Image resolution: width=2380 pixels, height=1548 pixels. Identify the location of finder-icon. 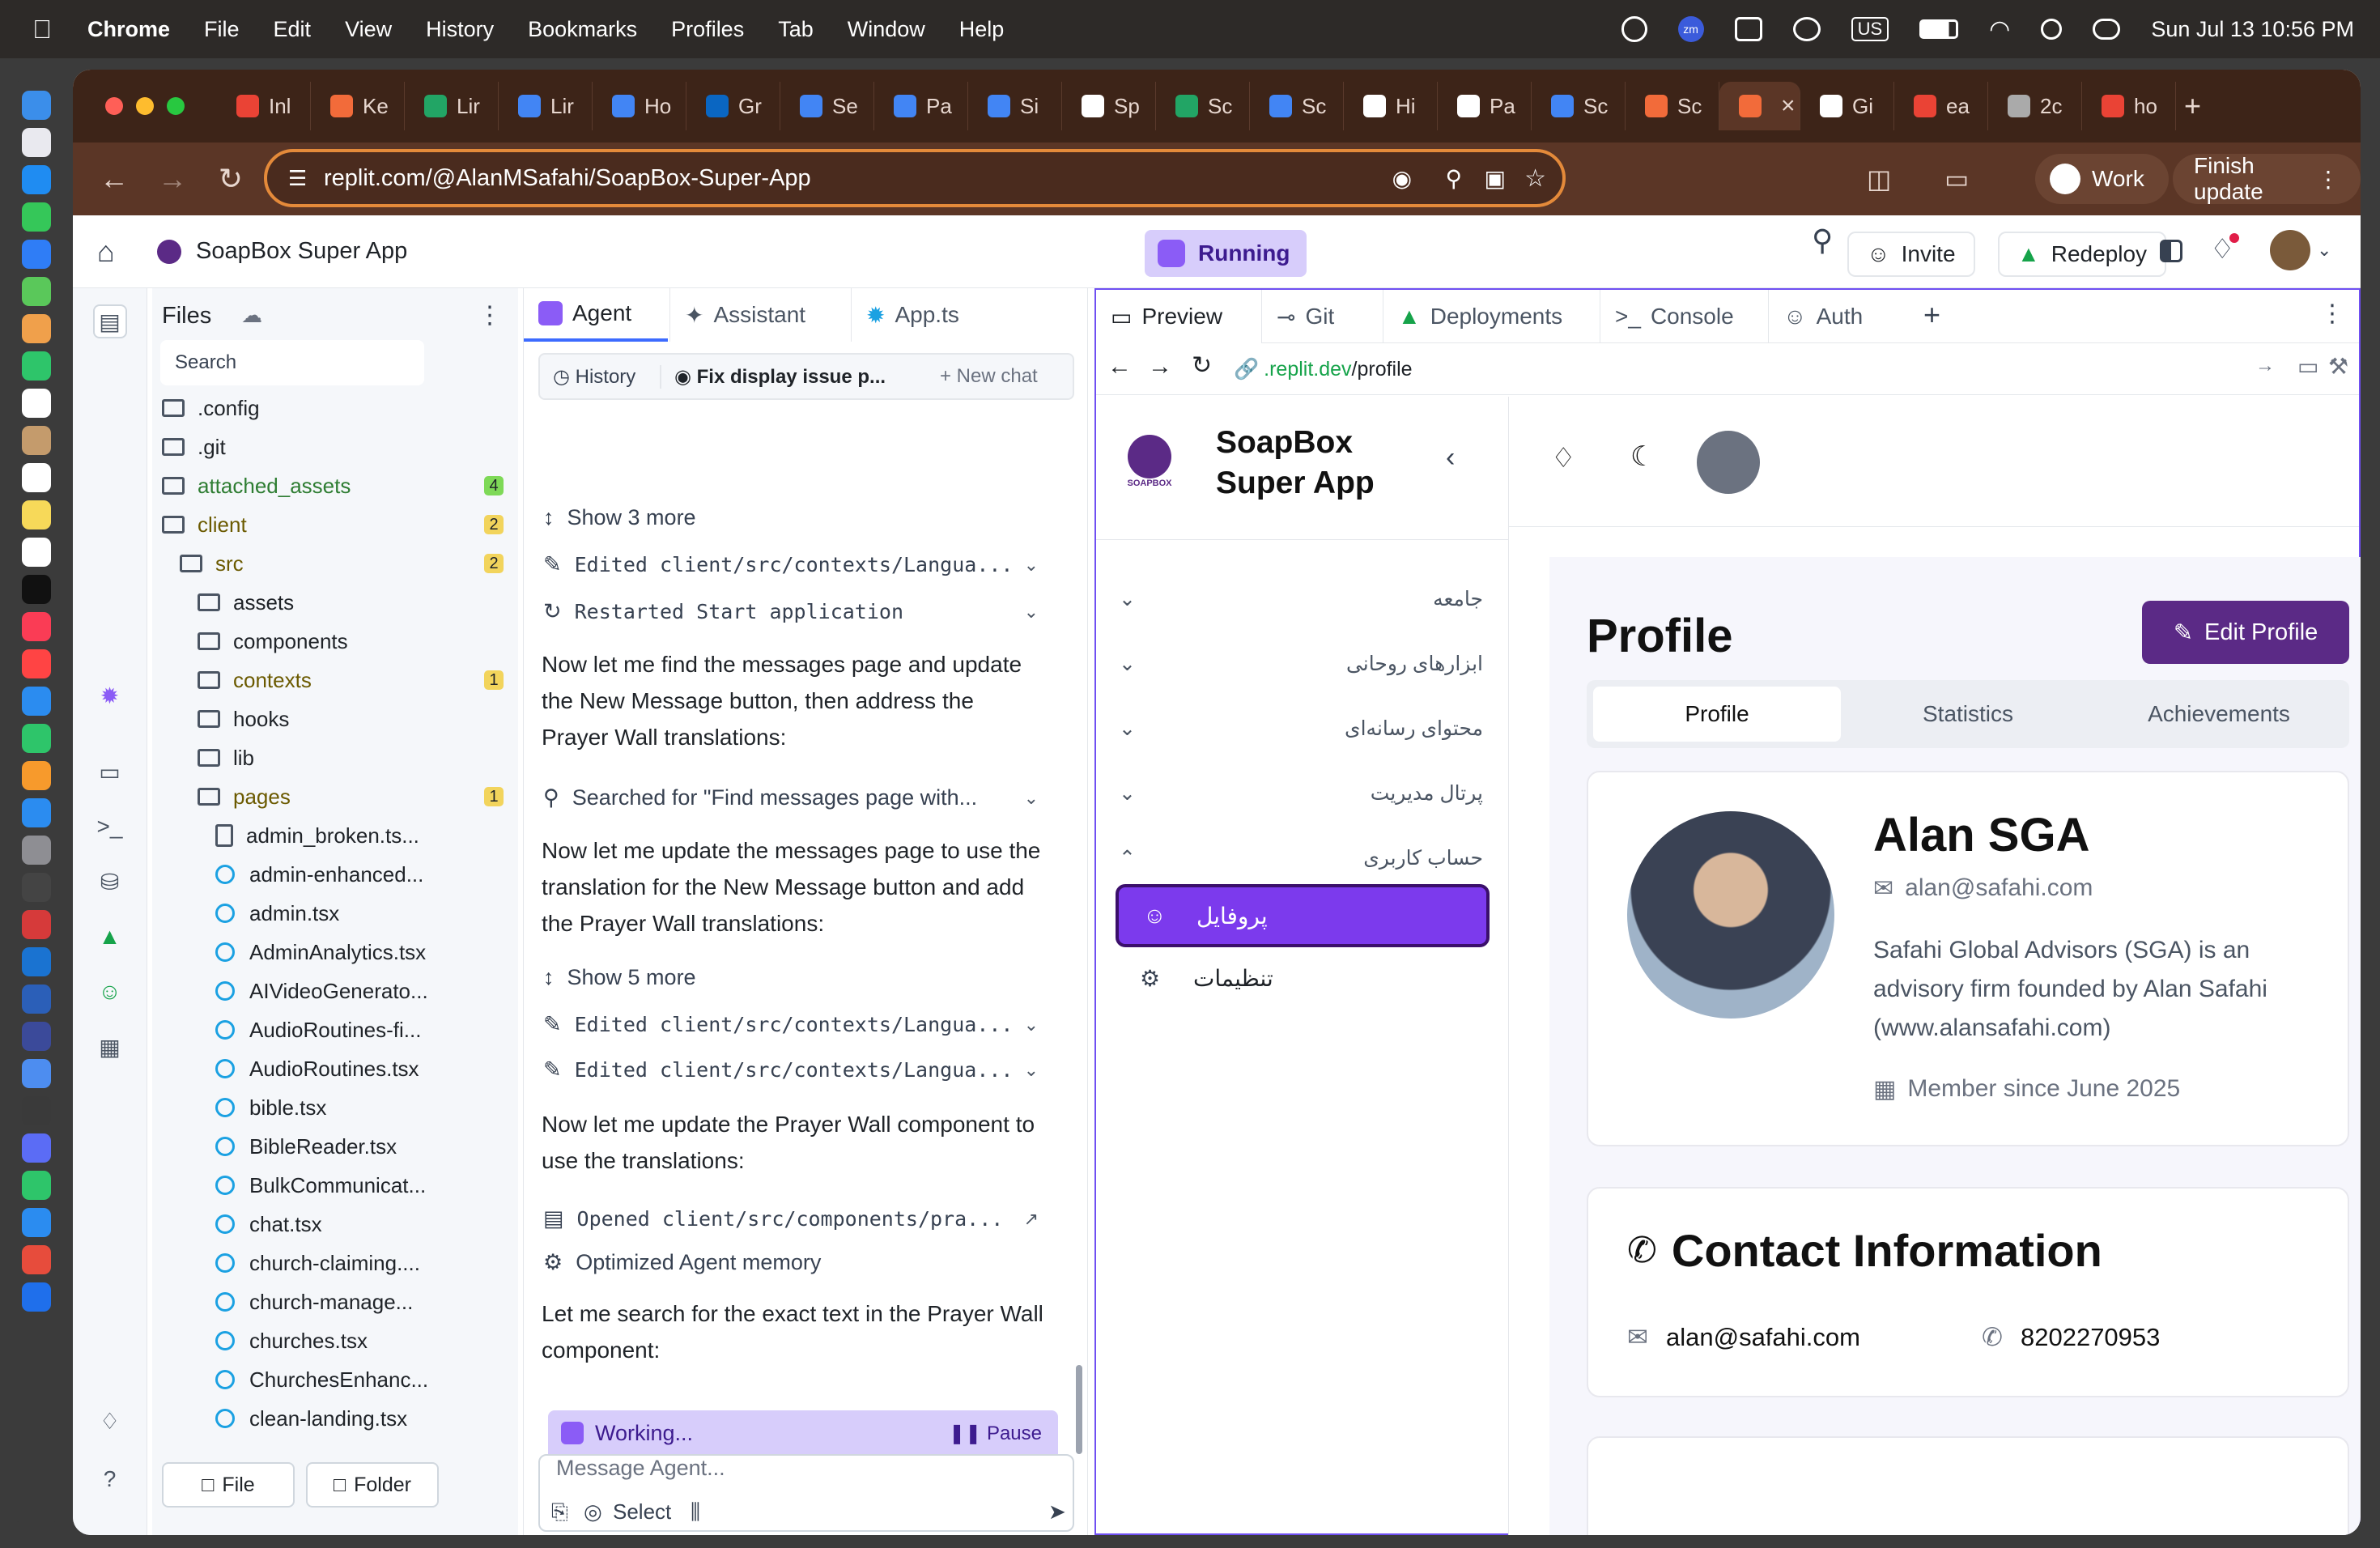
(37, 106).